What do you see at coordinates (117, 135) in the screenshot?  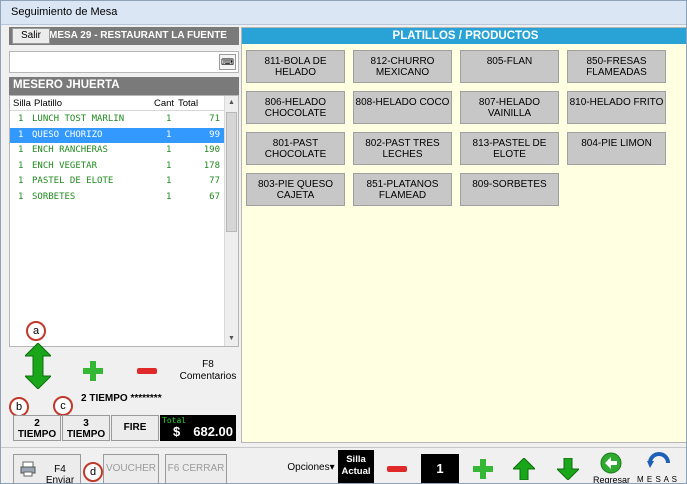 I see `order-row: 1 QUESO CHORIZO 1 99` at bounding box center [117, 135].